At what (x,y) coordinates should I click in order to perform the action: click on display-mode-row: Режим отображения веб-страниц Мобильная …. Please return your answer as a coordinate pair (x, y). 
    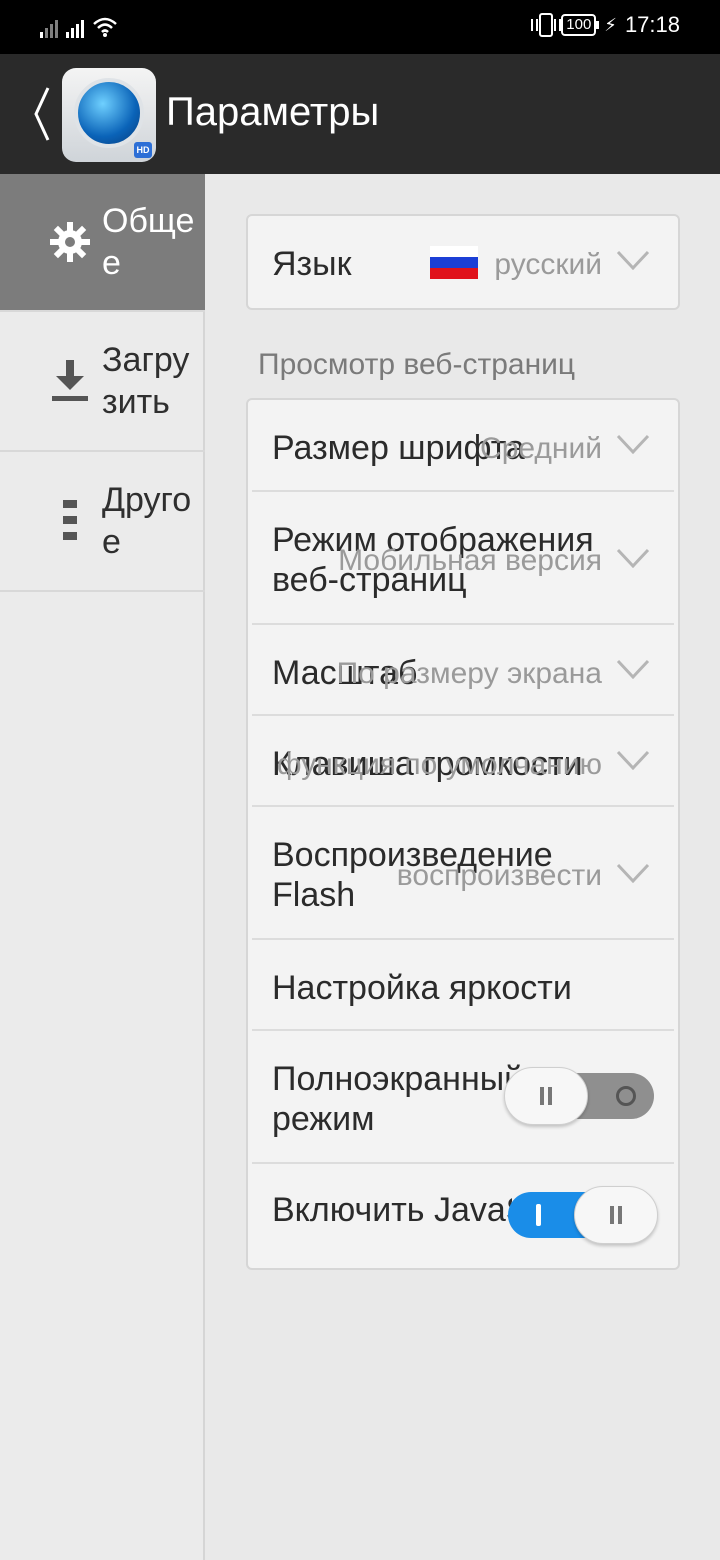
    Looking at the image, I should click on (463, 558).